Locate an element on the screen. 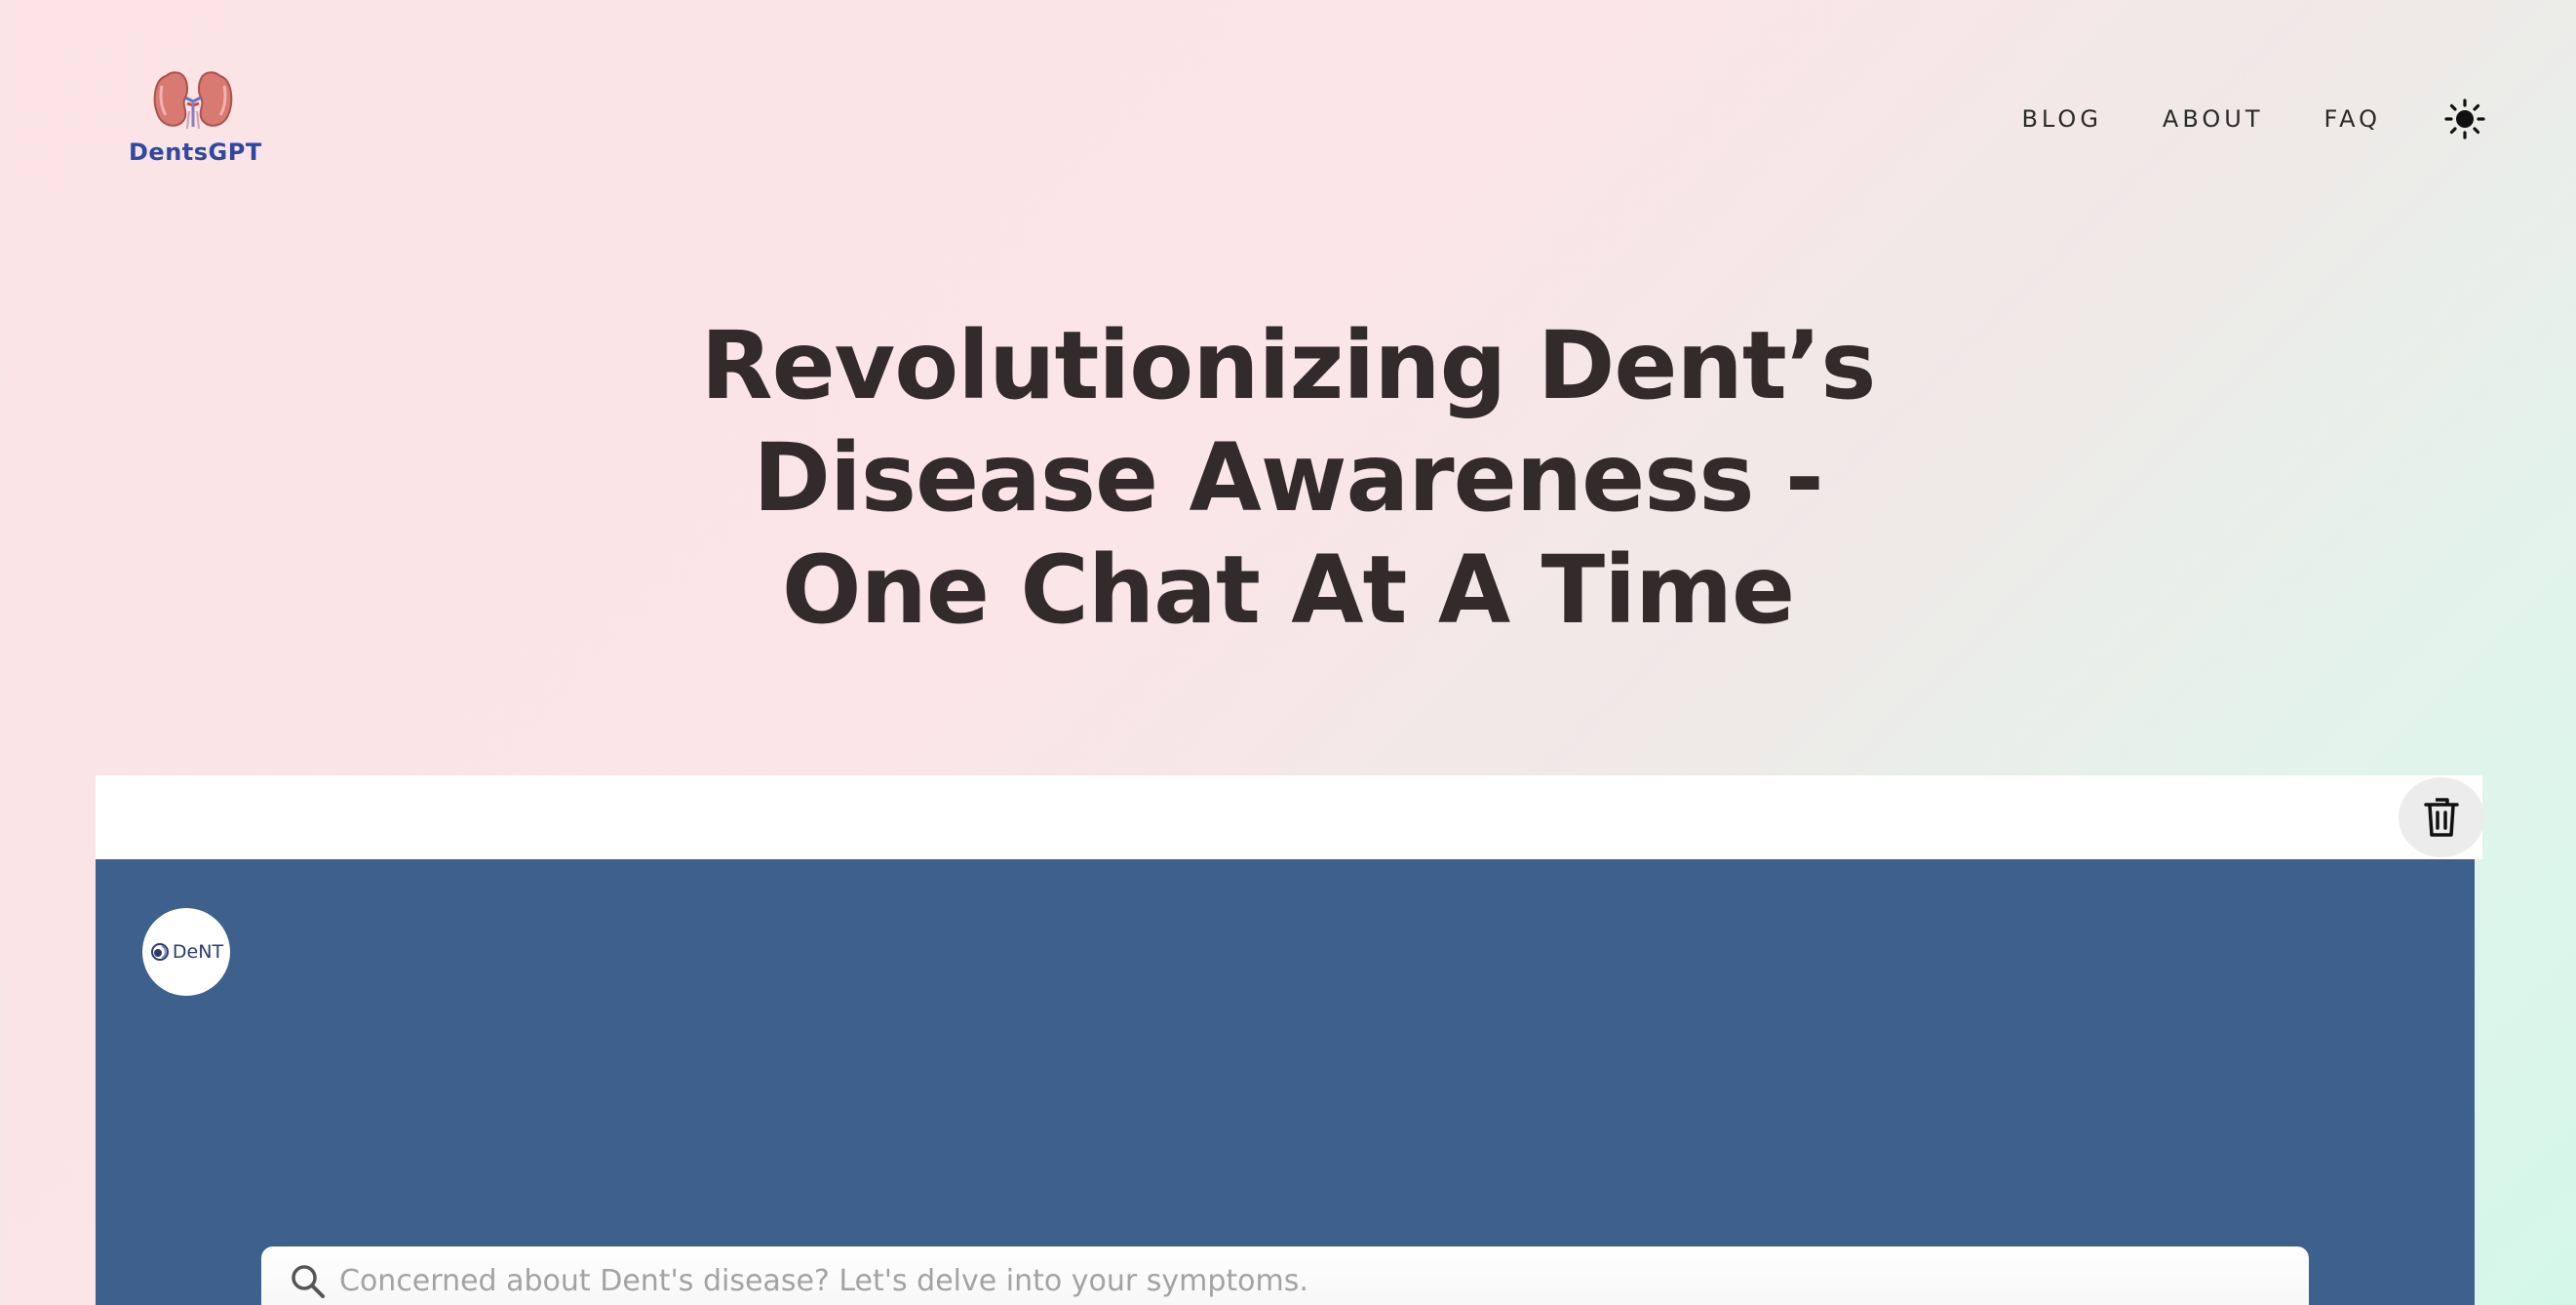 The height and width of the screenshot is (1305, 2576). main-nav: BLOG ABOUT FAQ is located at coordinates (2253, 119).